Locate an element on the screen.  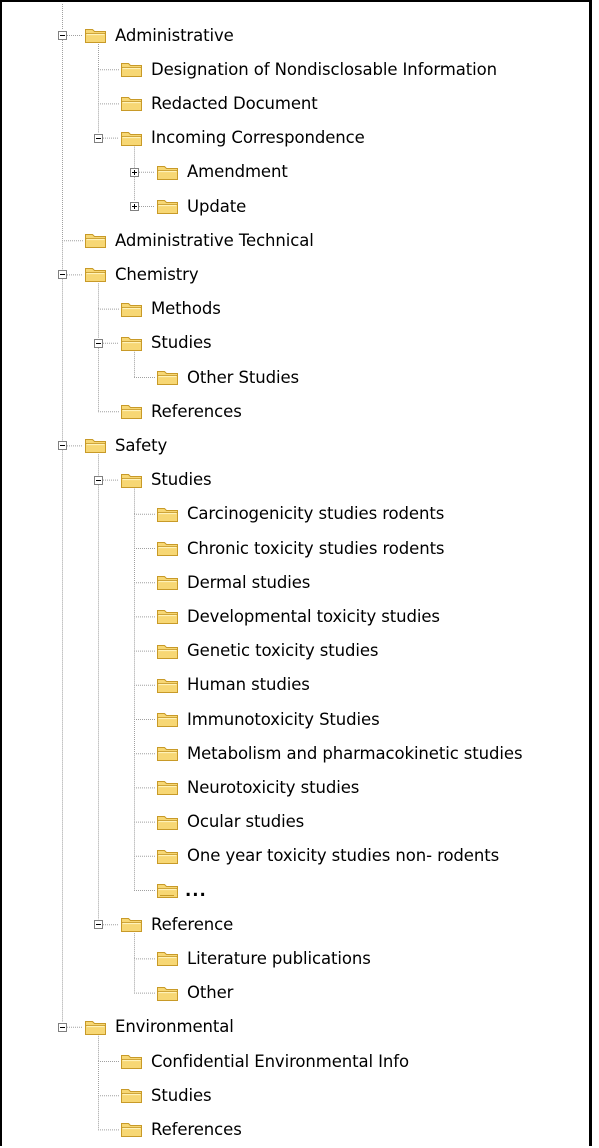
tree-node-label: Safety is located at coordinates (141, 445).